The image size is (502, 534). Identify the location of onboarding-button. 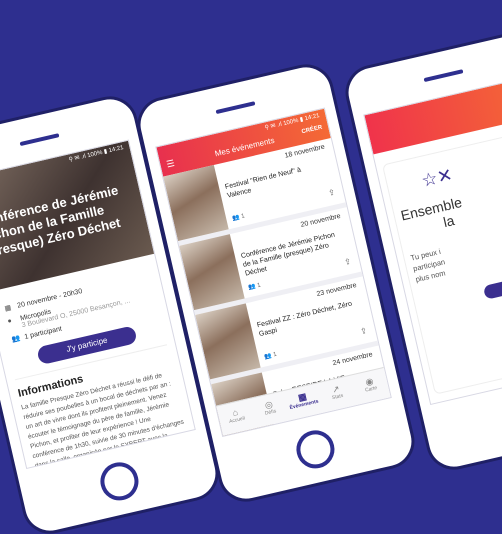
(492, 286).